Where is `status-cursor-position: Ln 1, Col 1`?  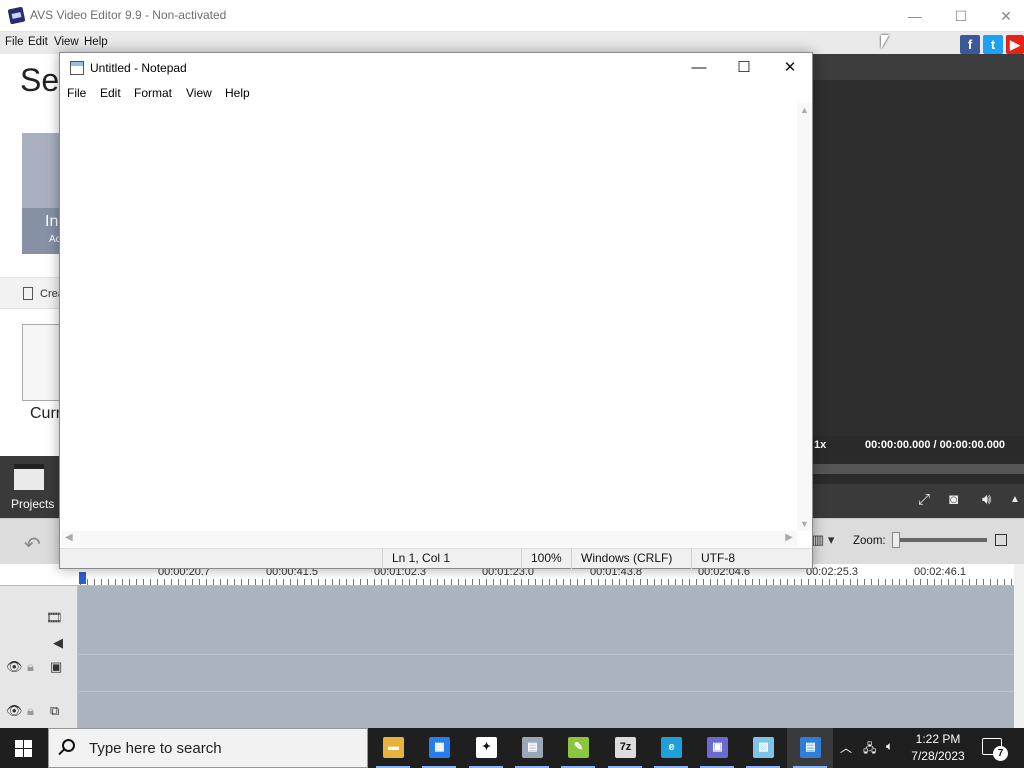 status-cursor-position: Ln 1, Col 1 is located at coordinates (451, 559).